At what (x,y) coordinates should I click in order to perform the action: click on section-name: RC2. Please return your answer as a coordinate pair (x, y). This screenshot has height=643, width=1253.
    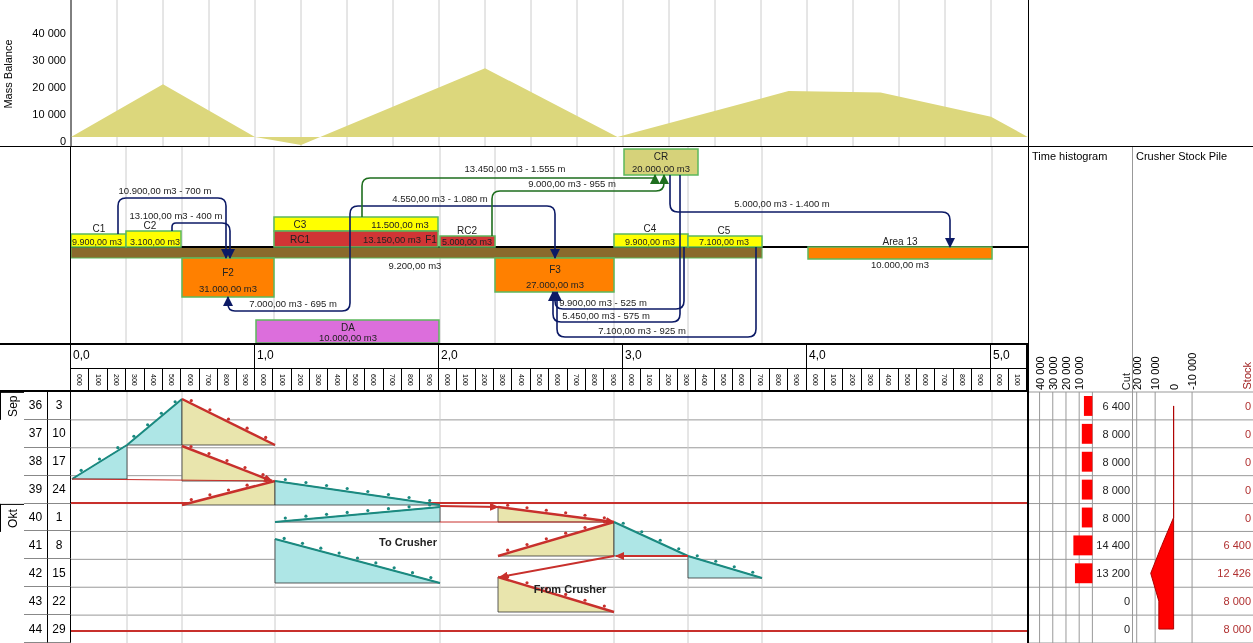
    Looking at the image, I should click on (467, 230).